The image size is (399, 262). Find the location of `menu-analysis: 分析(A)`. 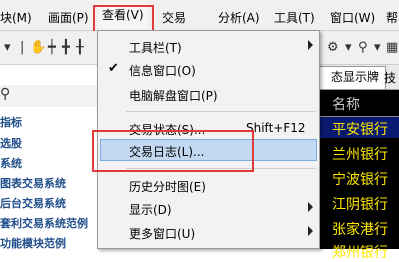

menu-analysis: 分析(A) is located at coordinates (239, 17).